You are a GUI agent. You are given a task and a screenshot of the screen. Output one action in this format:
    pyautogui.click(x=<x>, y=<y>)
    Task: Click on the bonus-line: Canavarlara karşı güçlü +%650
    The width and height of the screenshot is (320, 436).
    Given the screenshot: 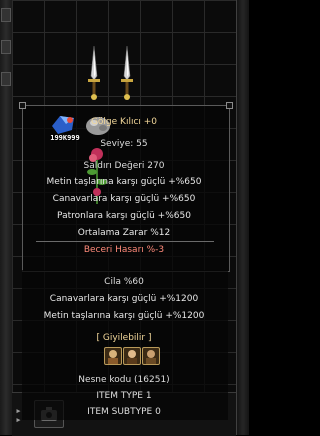 What is the action you would take?
    pyautogui.click(x=124, y=199)
    